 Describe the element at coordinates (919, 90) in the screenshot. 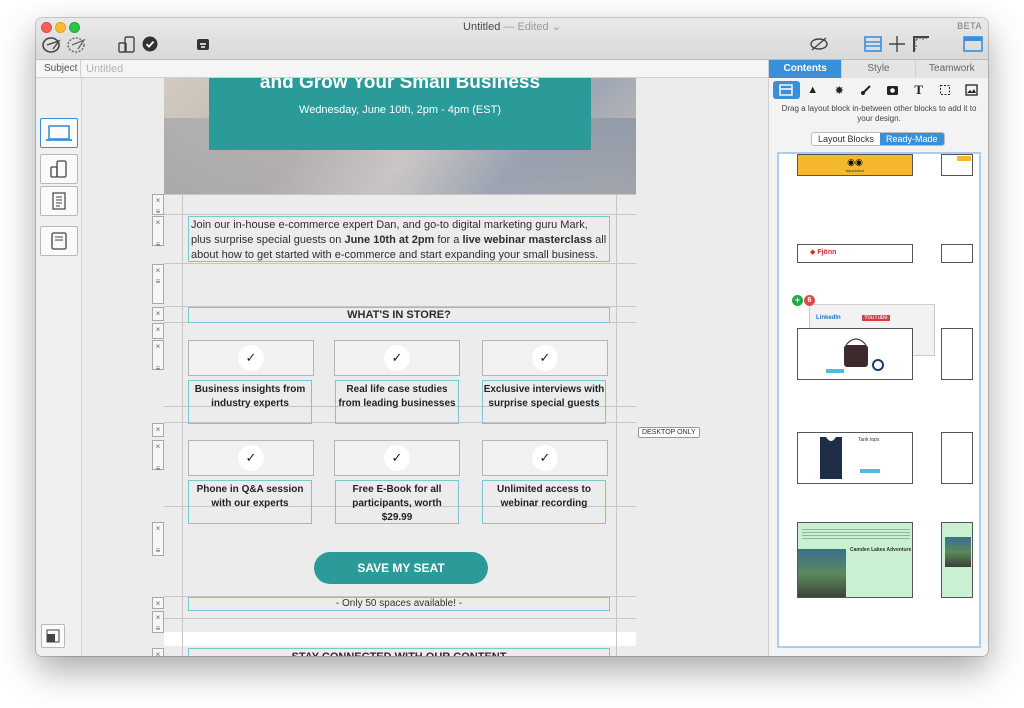

I see `text-icon: T` at that location.